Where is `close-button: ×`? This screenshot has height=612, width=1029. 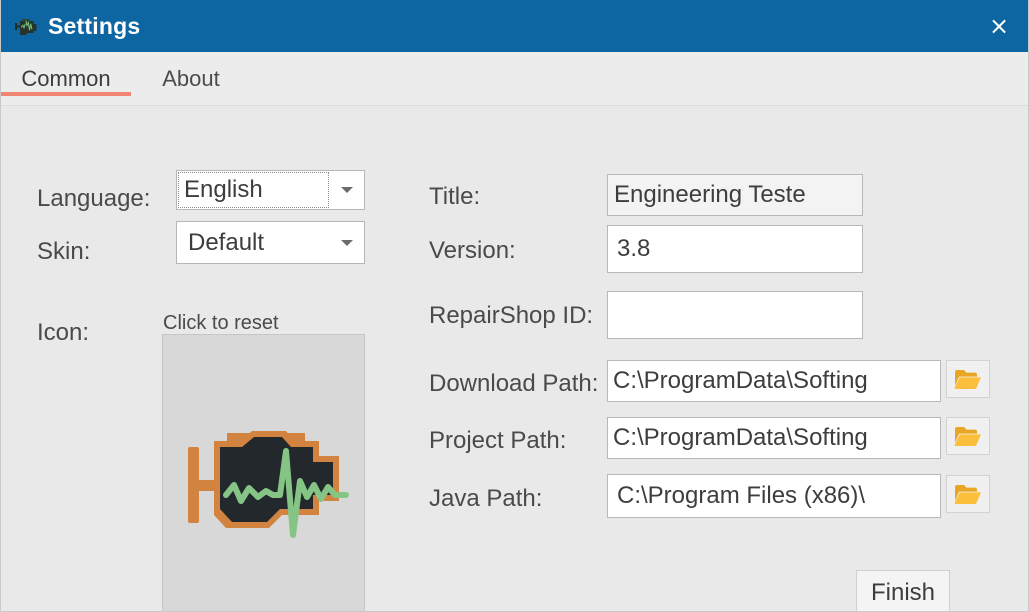
close-button: × is located at coordinates (998, 26).